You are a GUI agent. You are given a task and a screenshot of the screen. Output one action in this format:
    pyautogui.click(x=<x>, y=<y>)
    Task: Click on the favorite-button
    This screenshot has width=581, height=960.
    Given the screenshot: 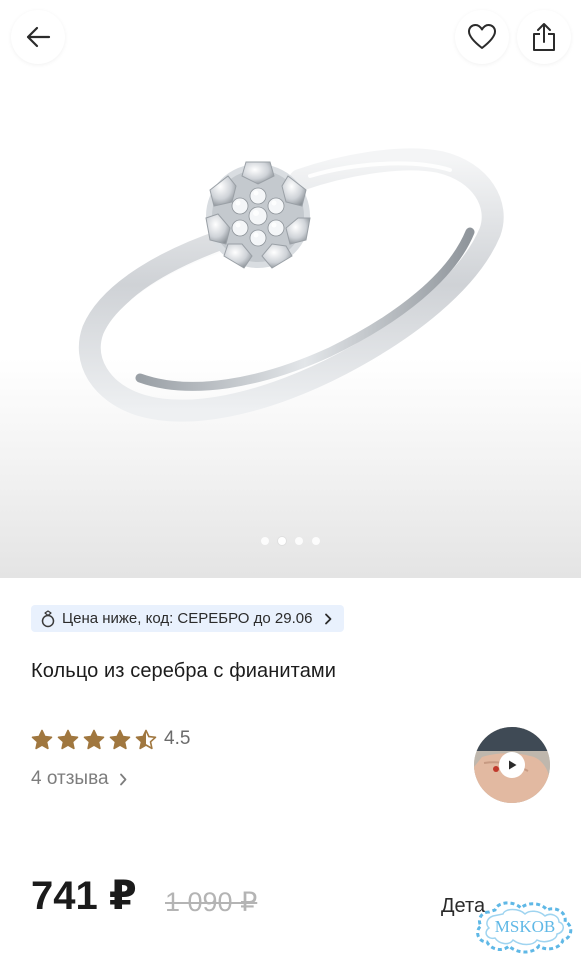 What is the action you would take?
    pyautogui.click(x=482, y=37)
    